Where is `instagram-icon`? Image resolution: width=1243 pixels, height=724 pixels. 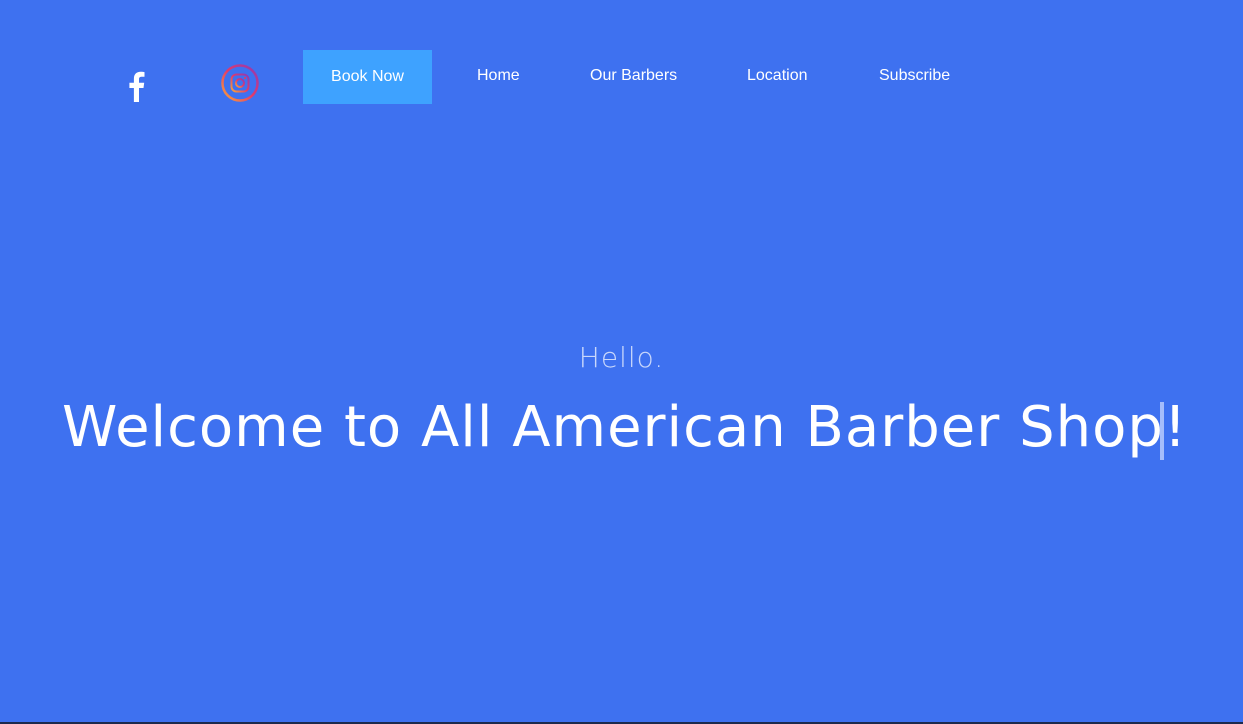 instagram-icon is located at coordinates (240, 83).